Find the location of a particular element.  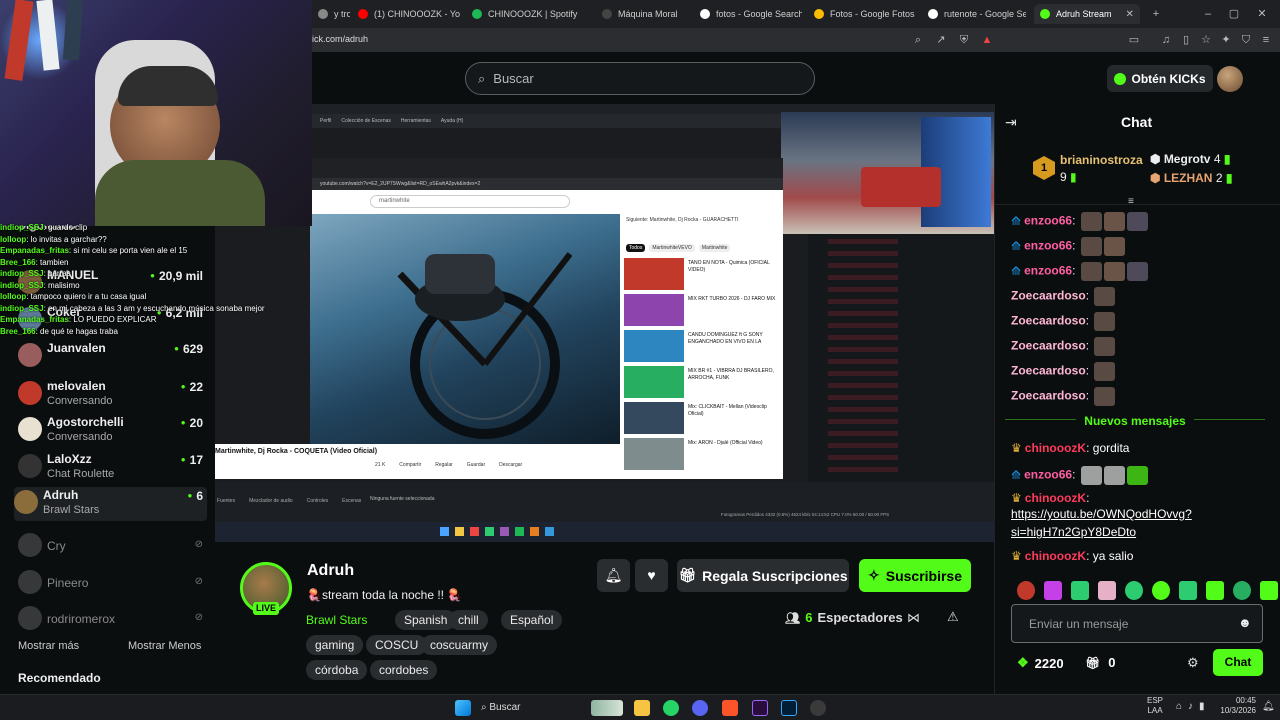

leader-1-name: brianinostroza is located at coordinates (1101, 160).